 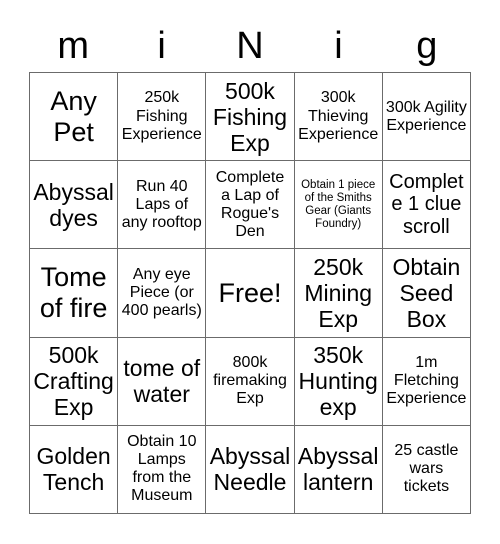 I want to click on bingo-cell-label: Abyssal dyes, so click(x=73, y=204).